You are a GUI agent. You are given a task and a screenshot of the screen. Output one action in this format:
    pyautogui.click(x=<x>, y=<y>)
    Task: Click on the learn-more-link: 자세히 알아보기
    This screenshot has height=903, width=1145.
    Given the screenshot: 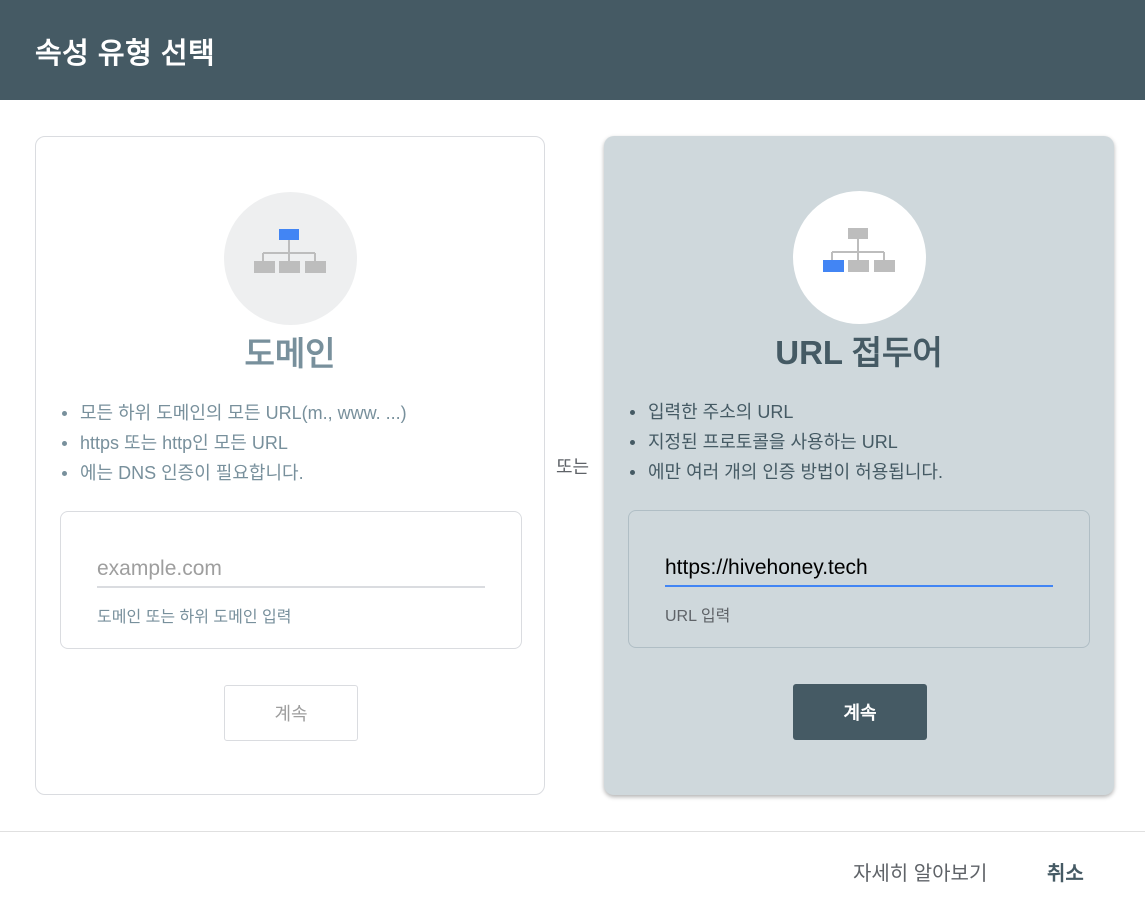 What is the action you would take?
    pyautogui.click(x=920, y=871)
    